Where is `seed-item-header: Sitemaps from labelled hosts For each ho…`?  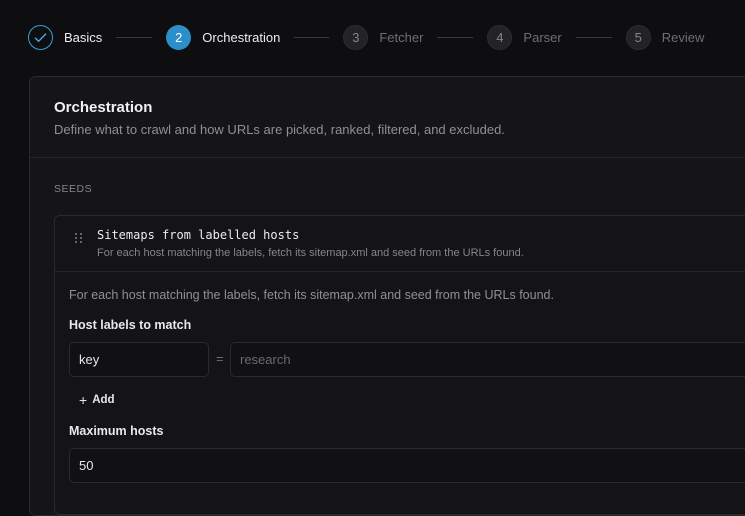 seed-item-header: Sitemaps from labelled hosts For each ho… is located at coordinates (400, 244).